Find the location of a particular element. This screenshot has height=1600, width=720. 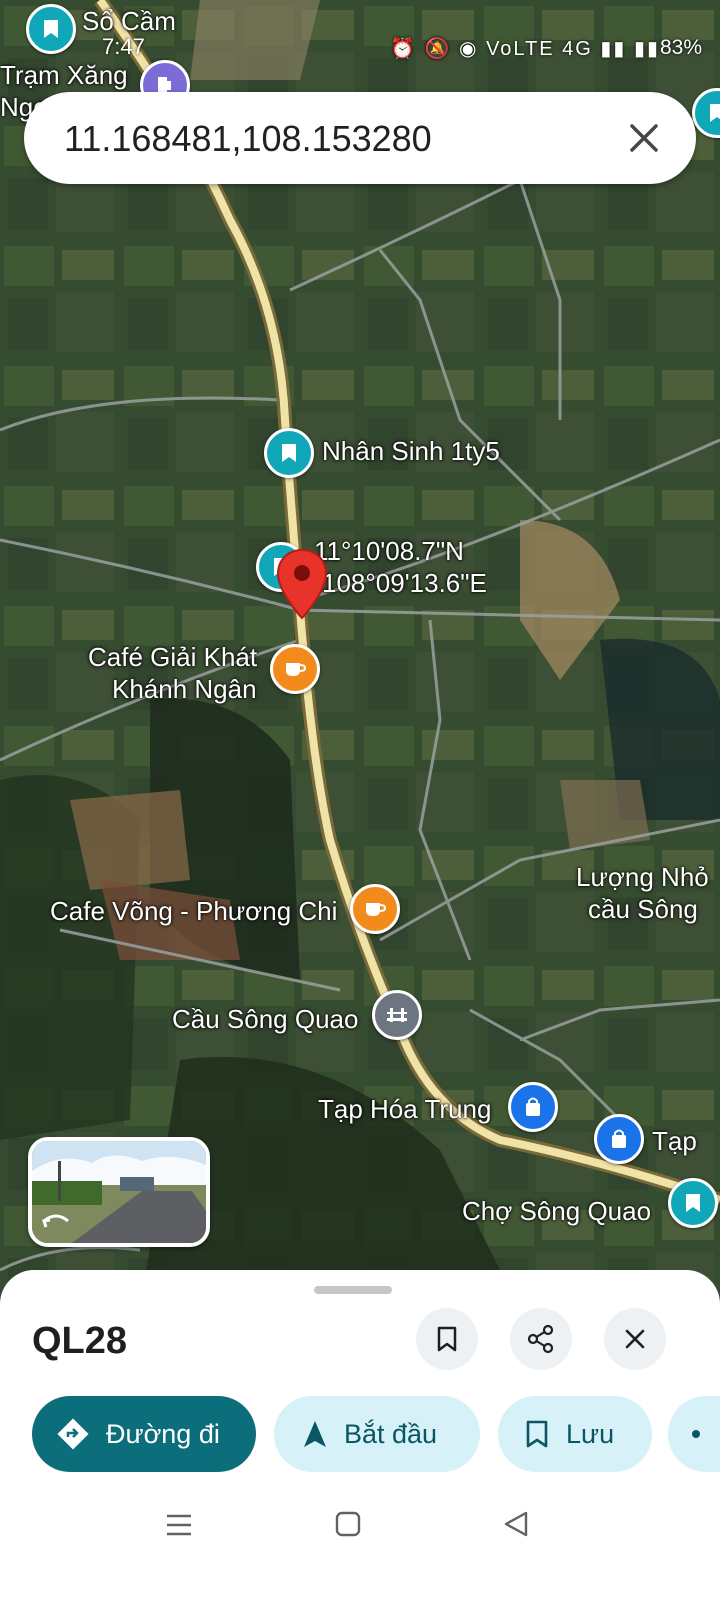

map-label-cafe-vong: Cafe Võng - Phương Chi is located at coordinates (193, 911).